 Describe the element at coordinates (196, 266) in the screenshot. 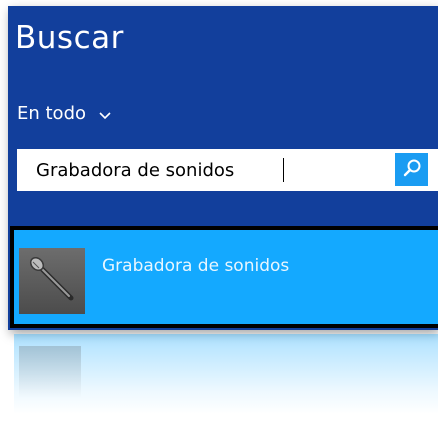

I see `result-label: Grabadora de sonidos` at that location.